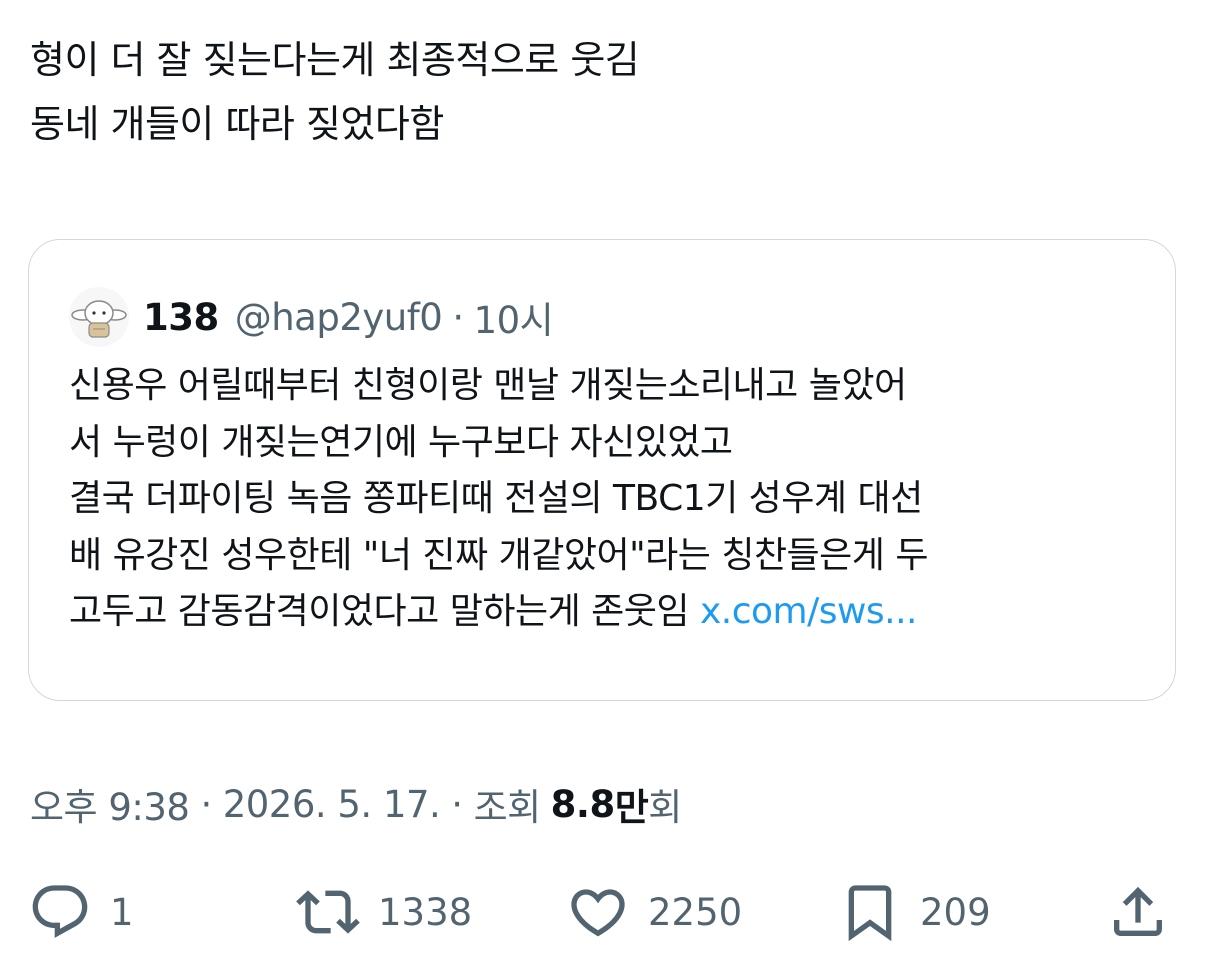  What do you see at coordinates (181, 317) in the screenshot?
I see `quoted-author-name: 138` at bounding box center [181, 317].